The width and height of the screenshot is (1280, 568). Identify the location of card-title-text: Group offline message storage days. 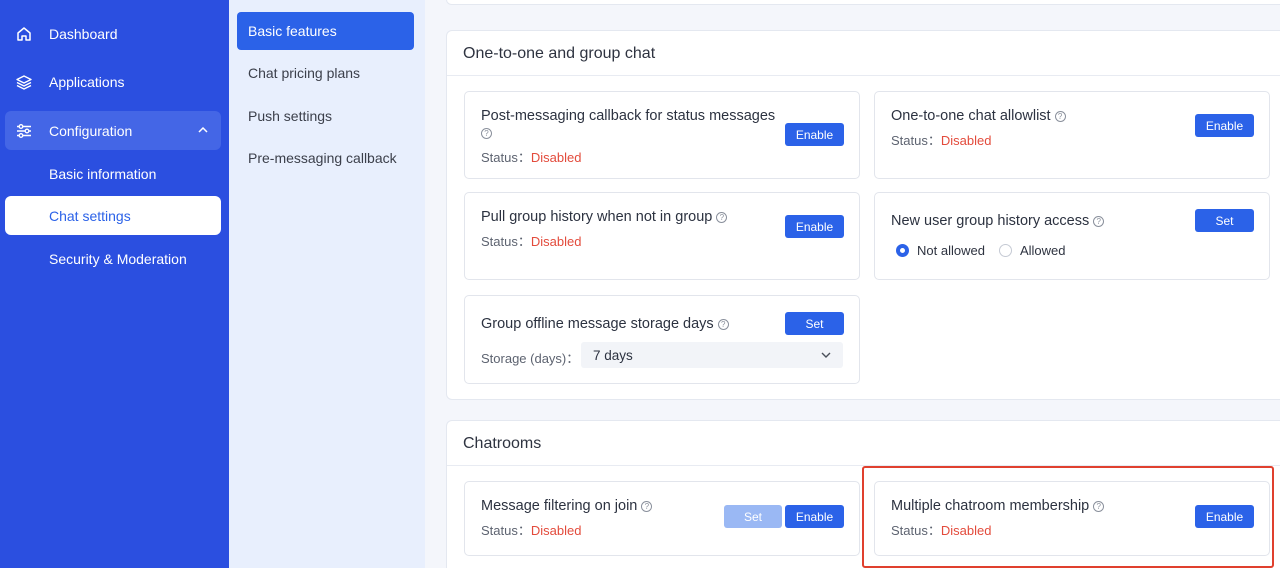
(597, 324).